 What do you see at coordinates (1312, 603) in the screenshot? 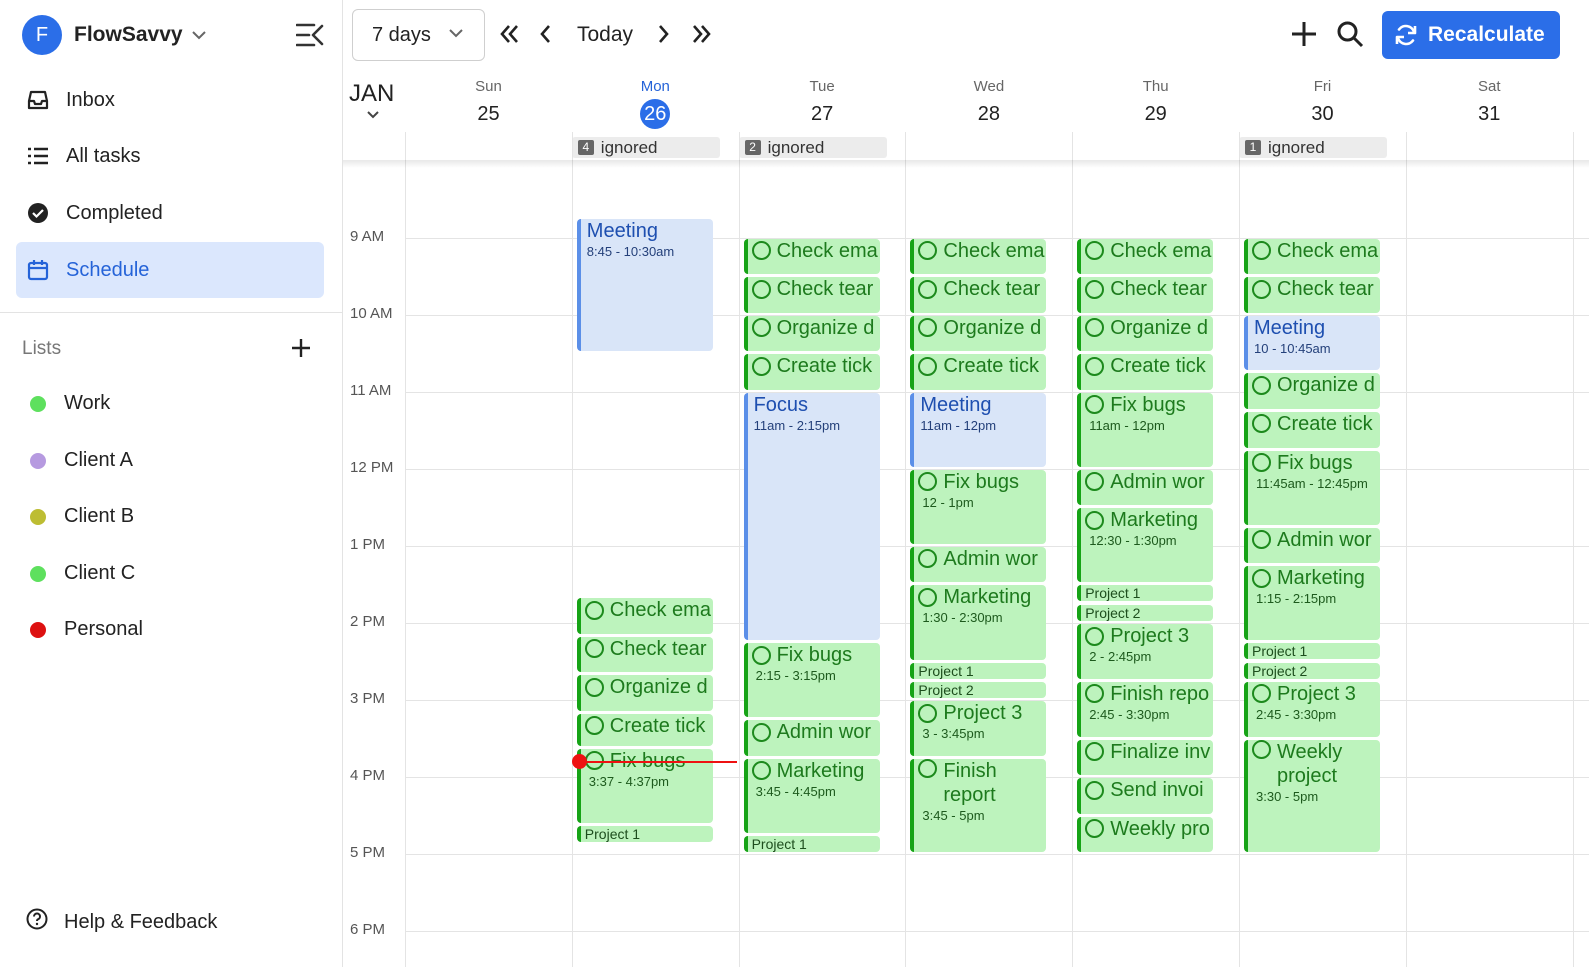
I see `scheduled-task: Marketing 1:15 - 2:15pm` at bounding box center [1312, 603].